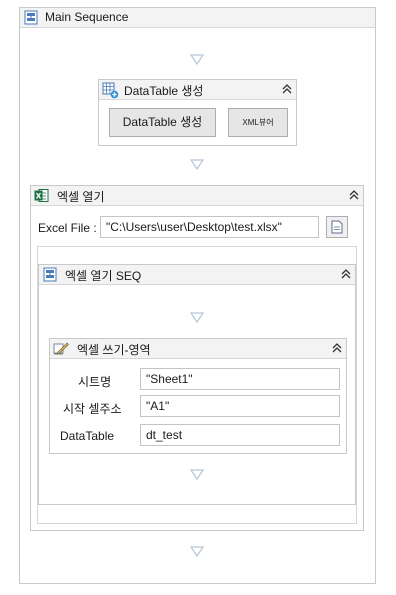  Describe the element at coordinates (197, 196) in the screenshot. I see `excel-open-header: 엑셀 열기` at that location.